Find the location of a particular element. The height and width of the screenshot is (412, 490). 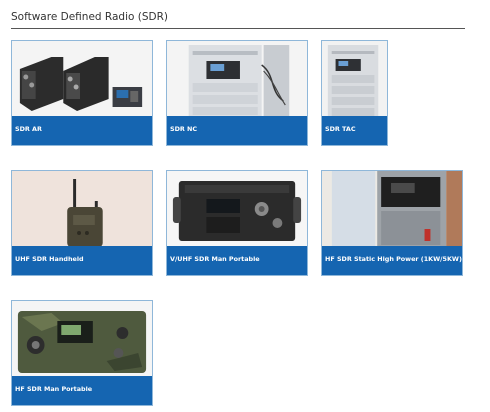

product-card-uhf-sdr-handheld: UHF SDR Handheld is located at coordinates (82, 223).